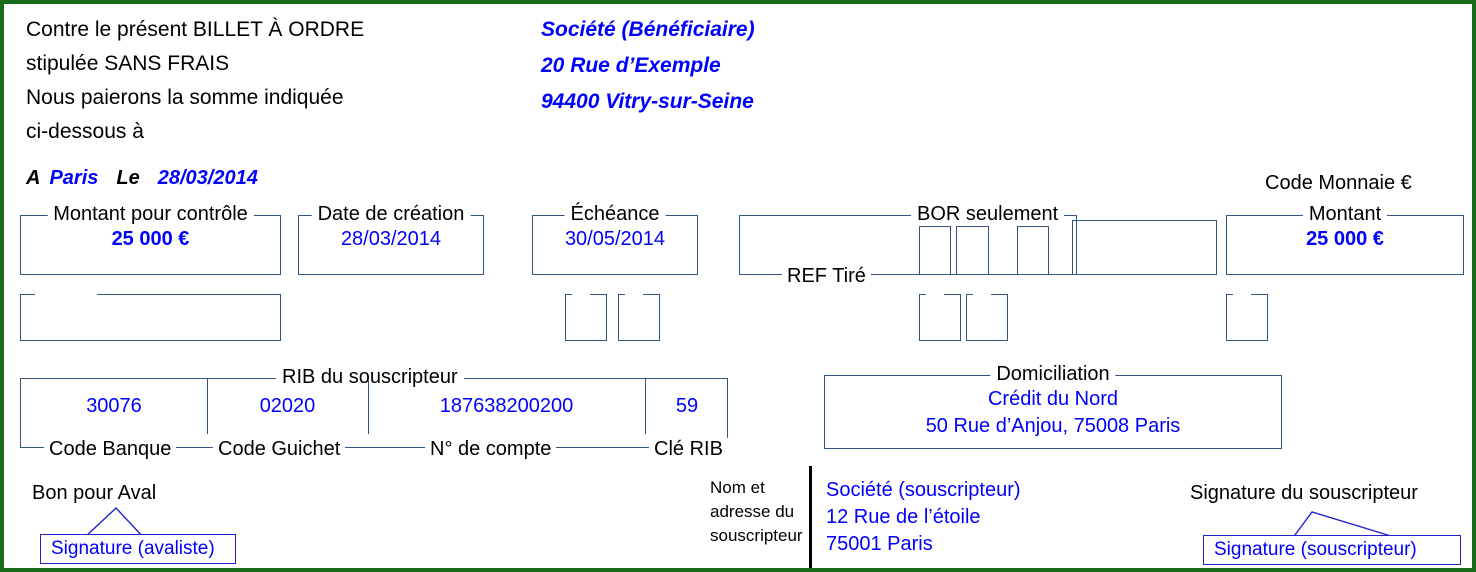  I want to click on subscriber-city: 75001 Paris, so click(879, 544).